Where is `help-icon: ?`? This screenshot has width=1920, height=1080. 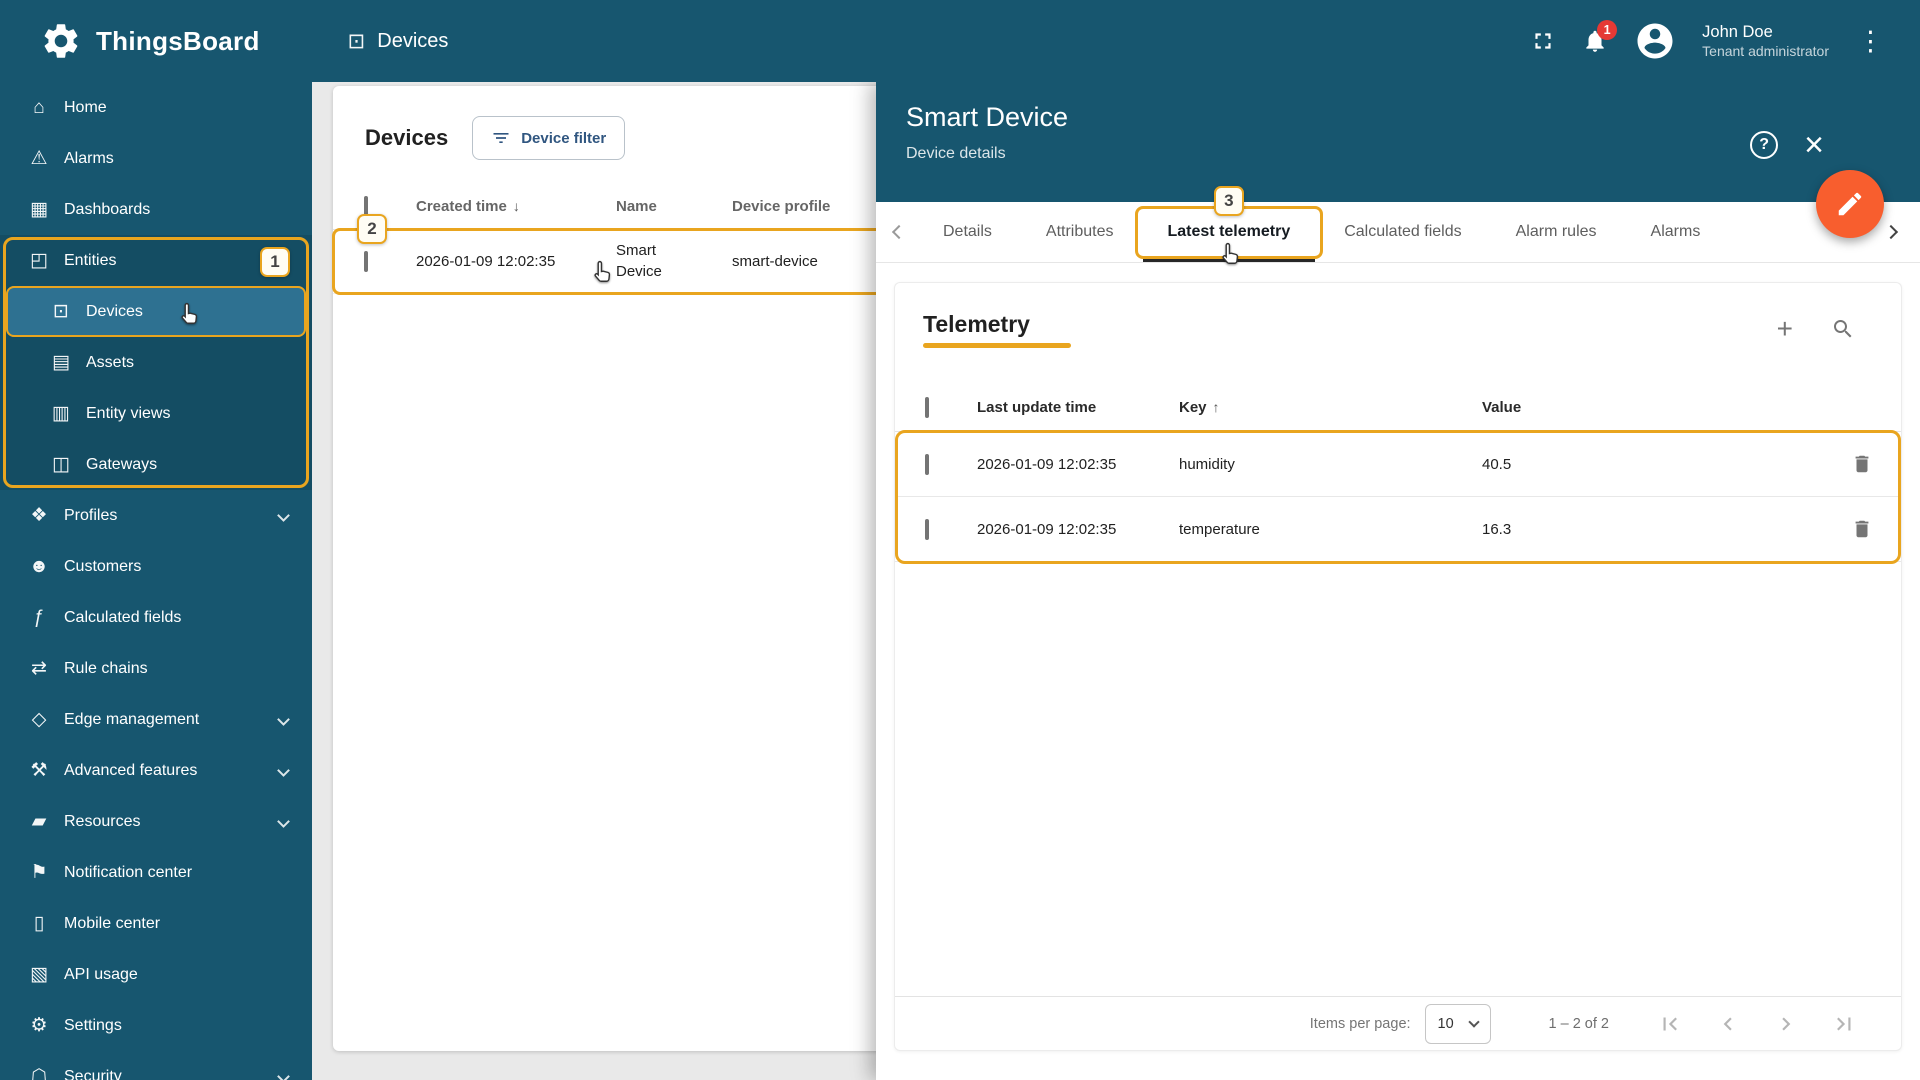 help-icon: ? is located at coordinates (1764, 145).